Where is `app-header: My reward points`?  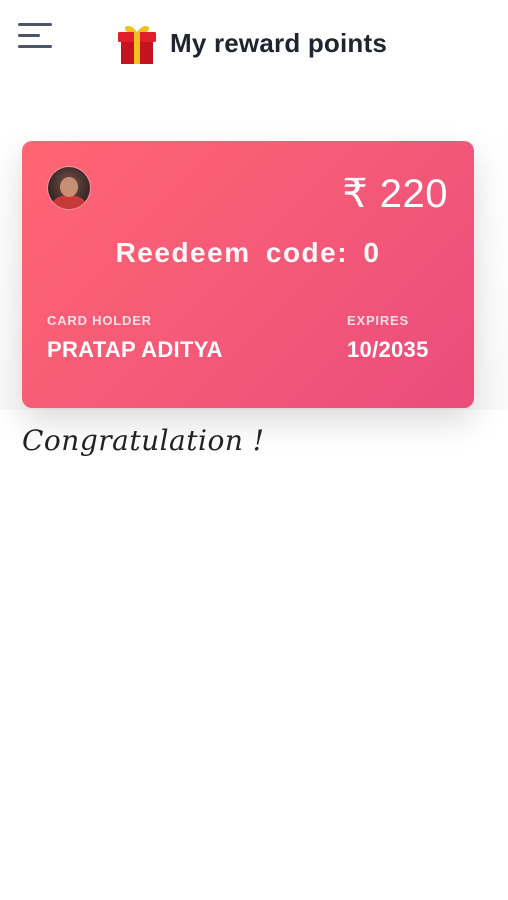
app-header: My reward points is located at coordinates (254, 40).